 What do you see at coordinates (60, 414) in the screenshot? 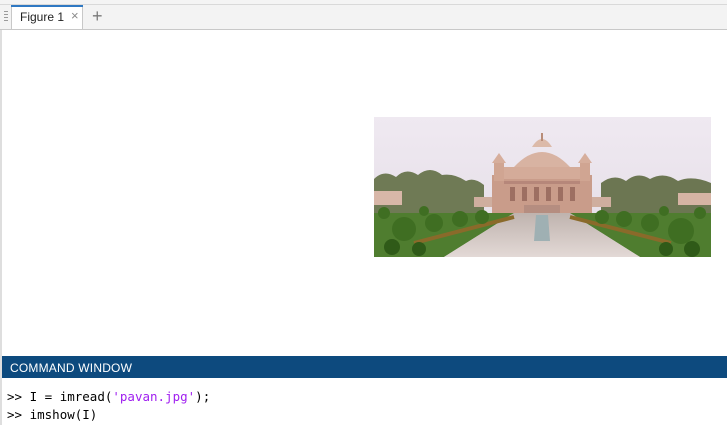
I see `code-text: imshow(I)` at bounding box center [60, 414].